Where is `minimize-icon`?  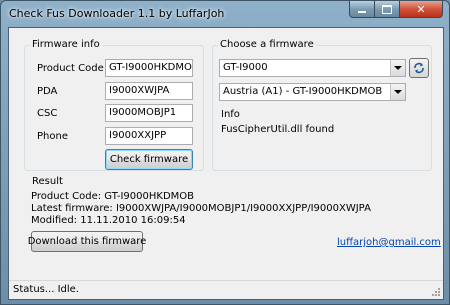
minimize-icon is located at coordinates (362, 12).